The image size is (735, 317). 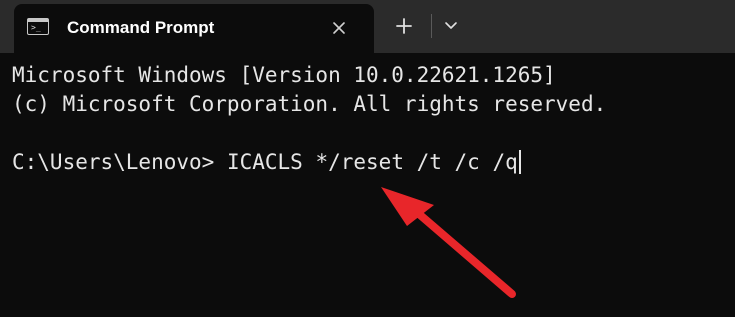 I want to click on tabbar-divider, so click(x=431, y=26).